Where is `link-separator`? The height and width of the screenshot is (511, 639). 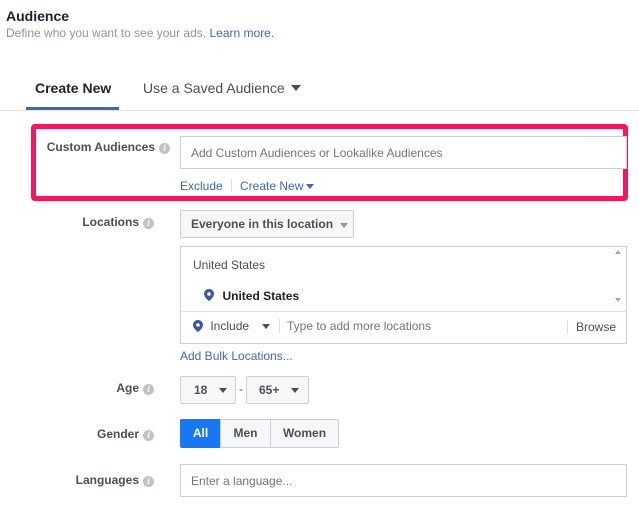
link-separator is located at coordinates (231, 185).